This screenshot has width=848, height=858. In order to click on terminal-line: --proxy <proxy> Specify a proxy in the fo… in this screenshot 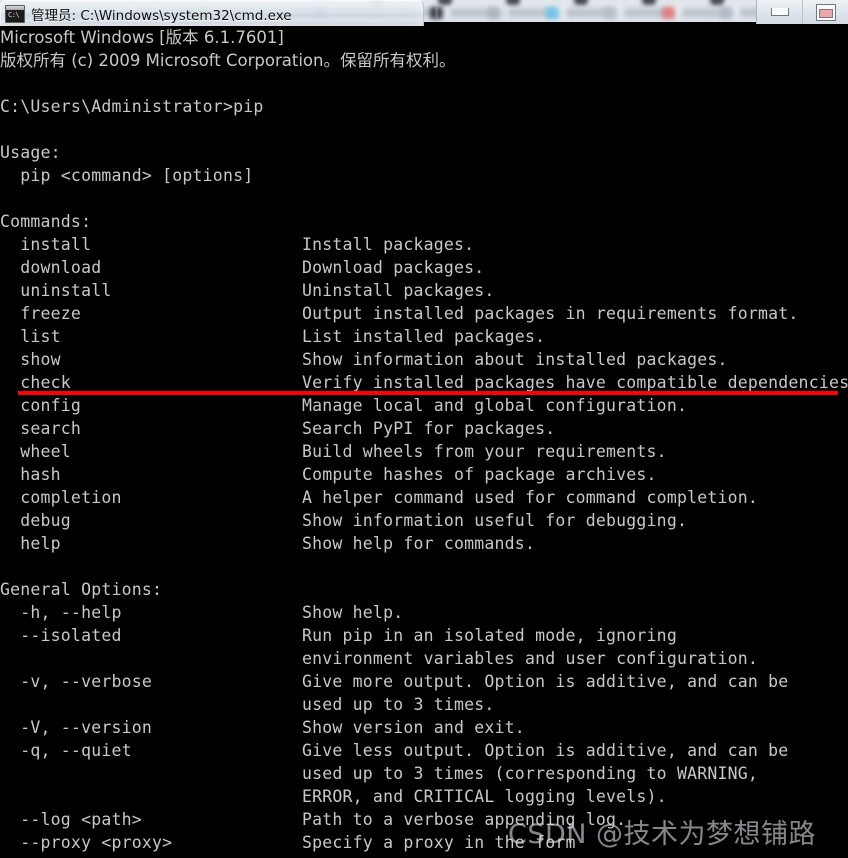, I will do `click(424, 842)`.